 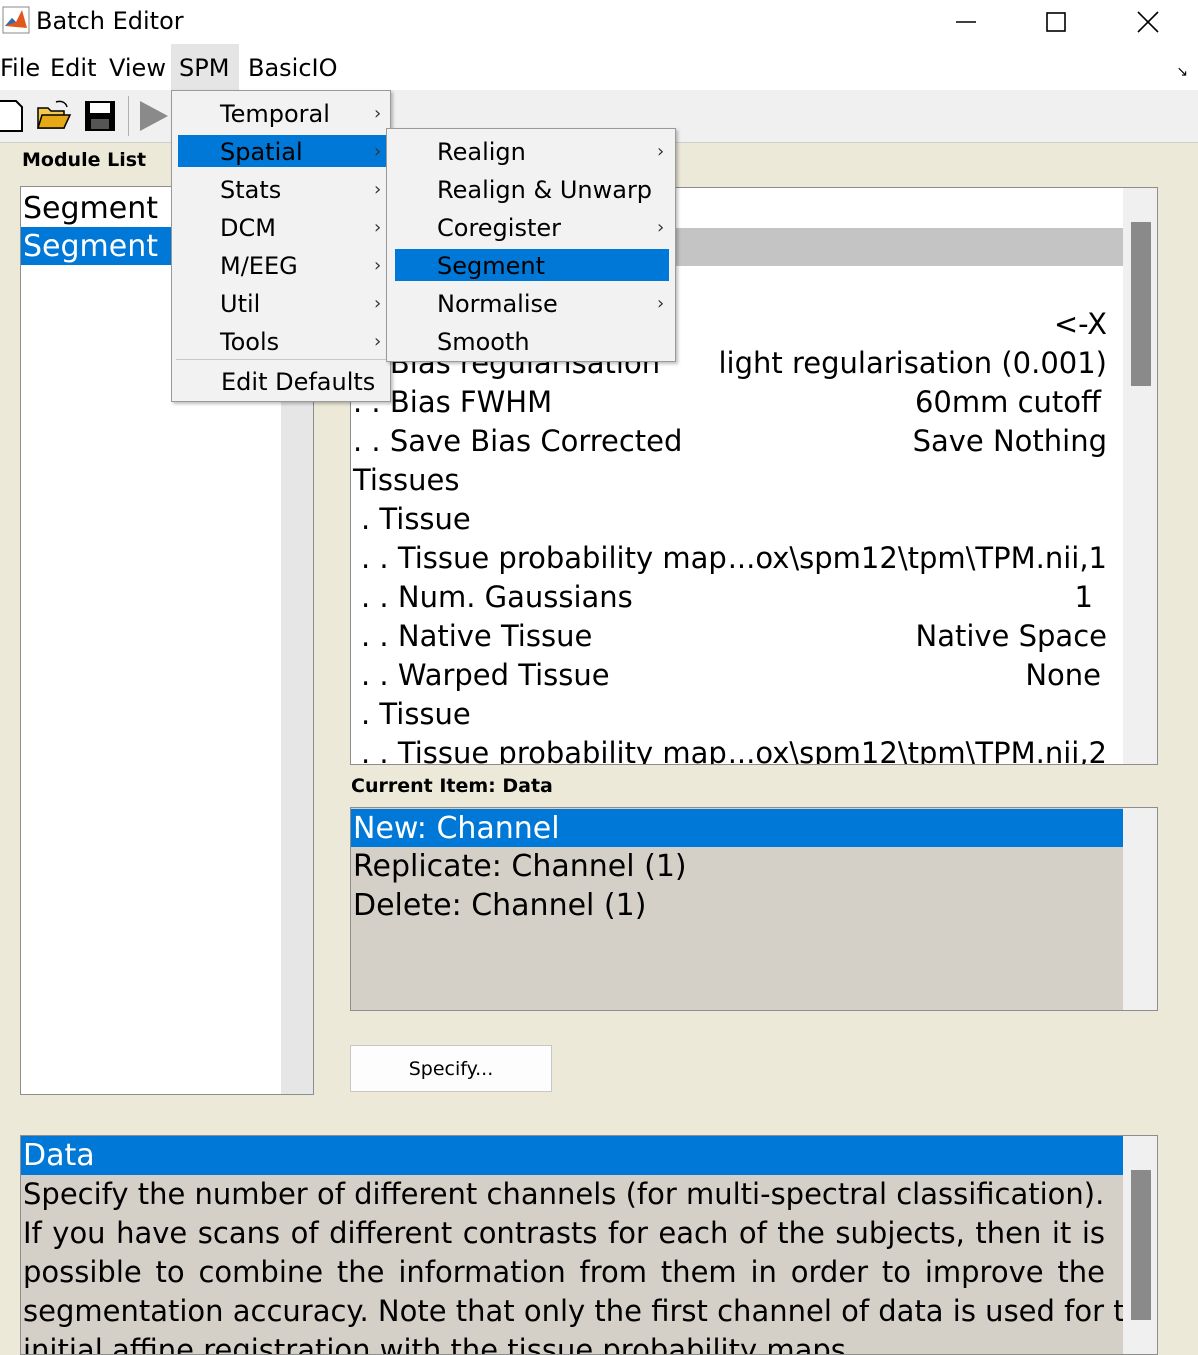 I want to click on spatial-menu-realign-unwarp: Realign & Unwarp, so click(x=531, y=189).